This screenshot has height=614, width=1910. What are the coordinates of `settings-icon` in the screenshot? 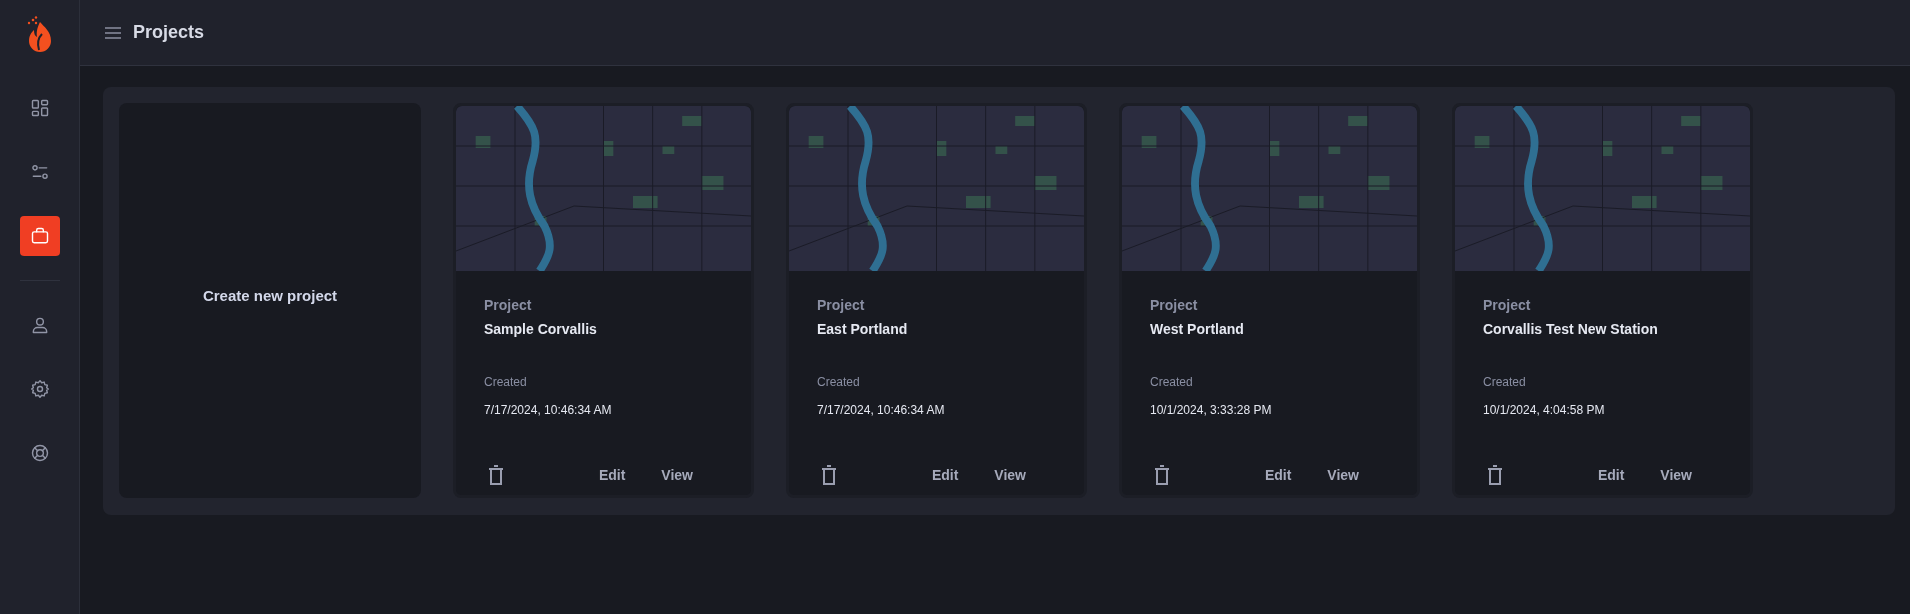 It's located at (39, 389).